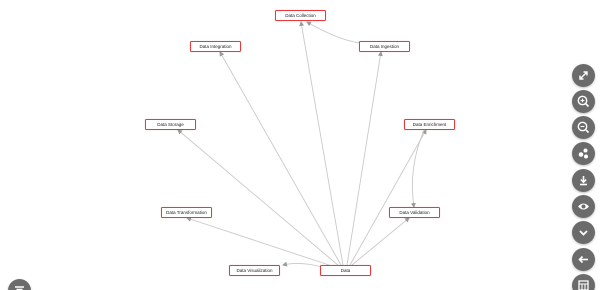  What do you see at coordinates (429, 124) in the screenshot?
I see `node-data-enrichment: Data Enrichment` at bounding box center [429, 124].